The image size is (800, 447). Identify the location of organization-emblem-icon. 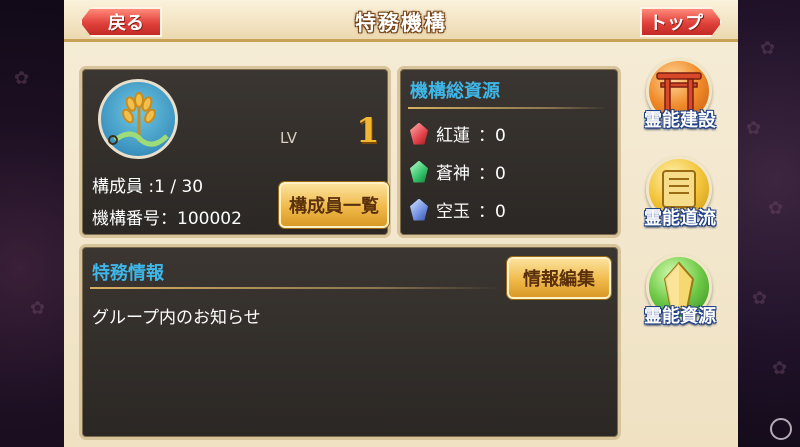
(138, 119).